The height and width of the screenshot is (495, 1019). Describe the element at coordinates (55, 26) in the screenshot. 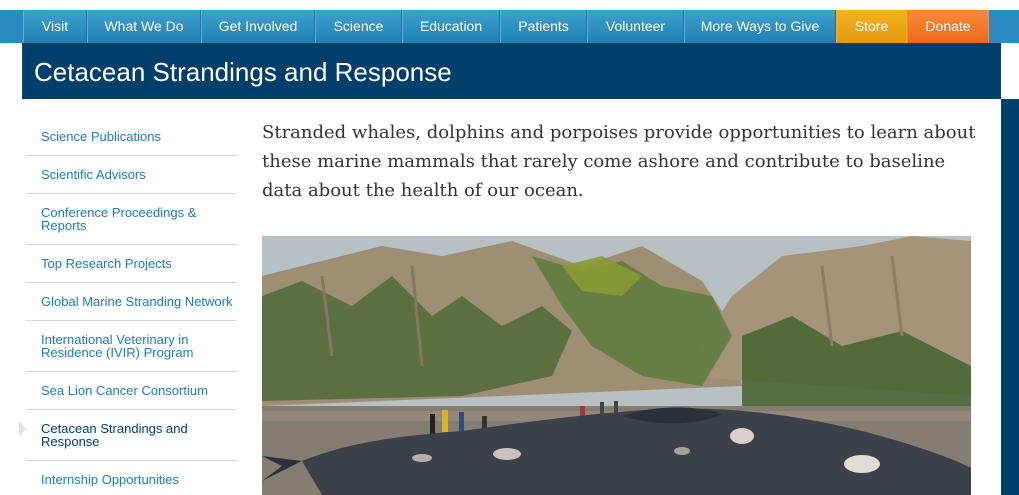

I see `nav-visit: Visit` at that location.